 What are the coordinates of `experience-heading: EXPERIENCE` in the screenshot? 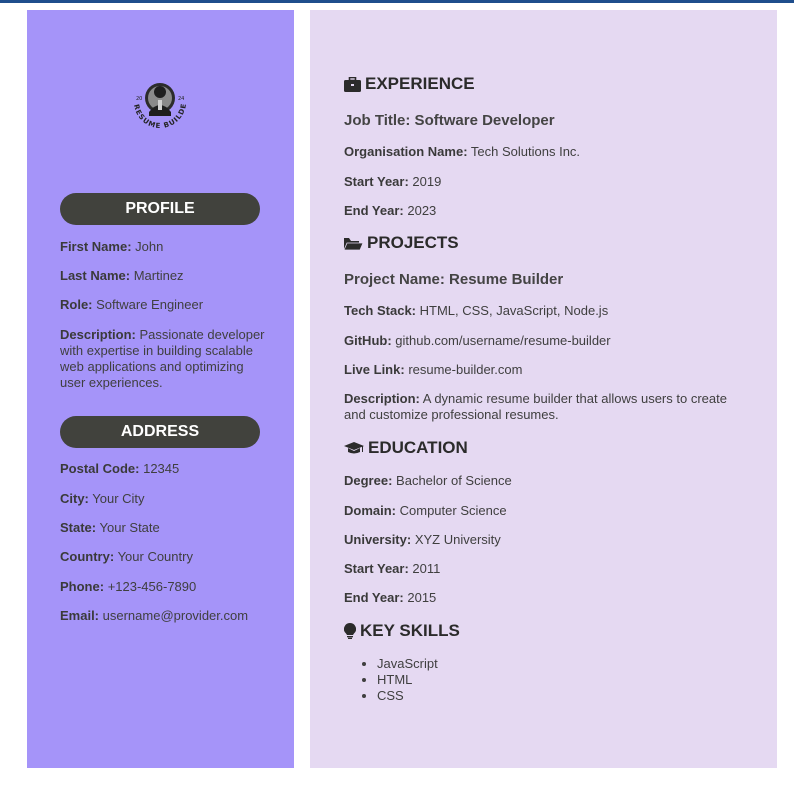 It's located at (409, 84).